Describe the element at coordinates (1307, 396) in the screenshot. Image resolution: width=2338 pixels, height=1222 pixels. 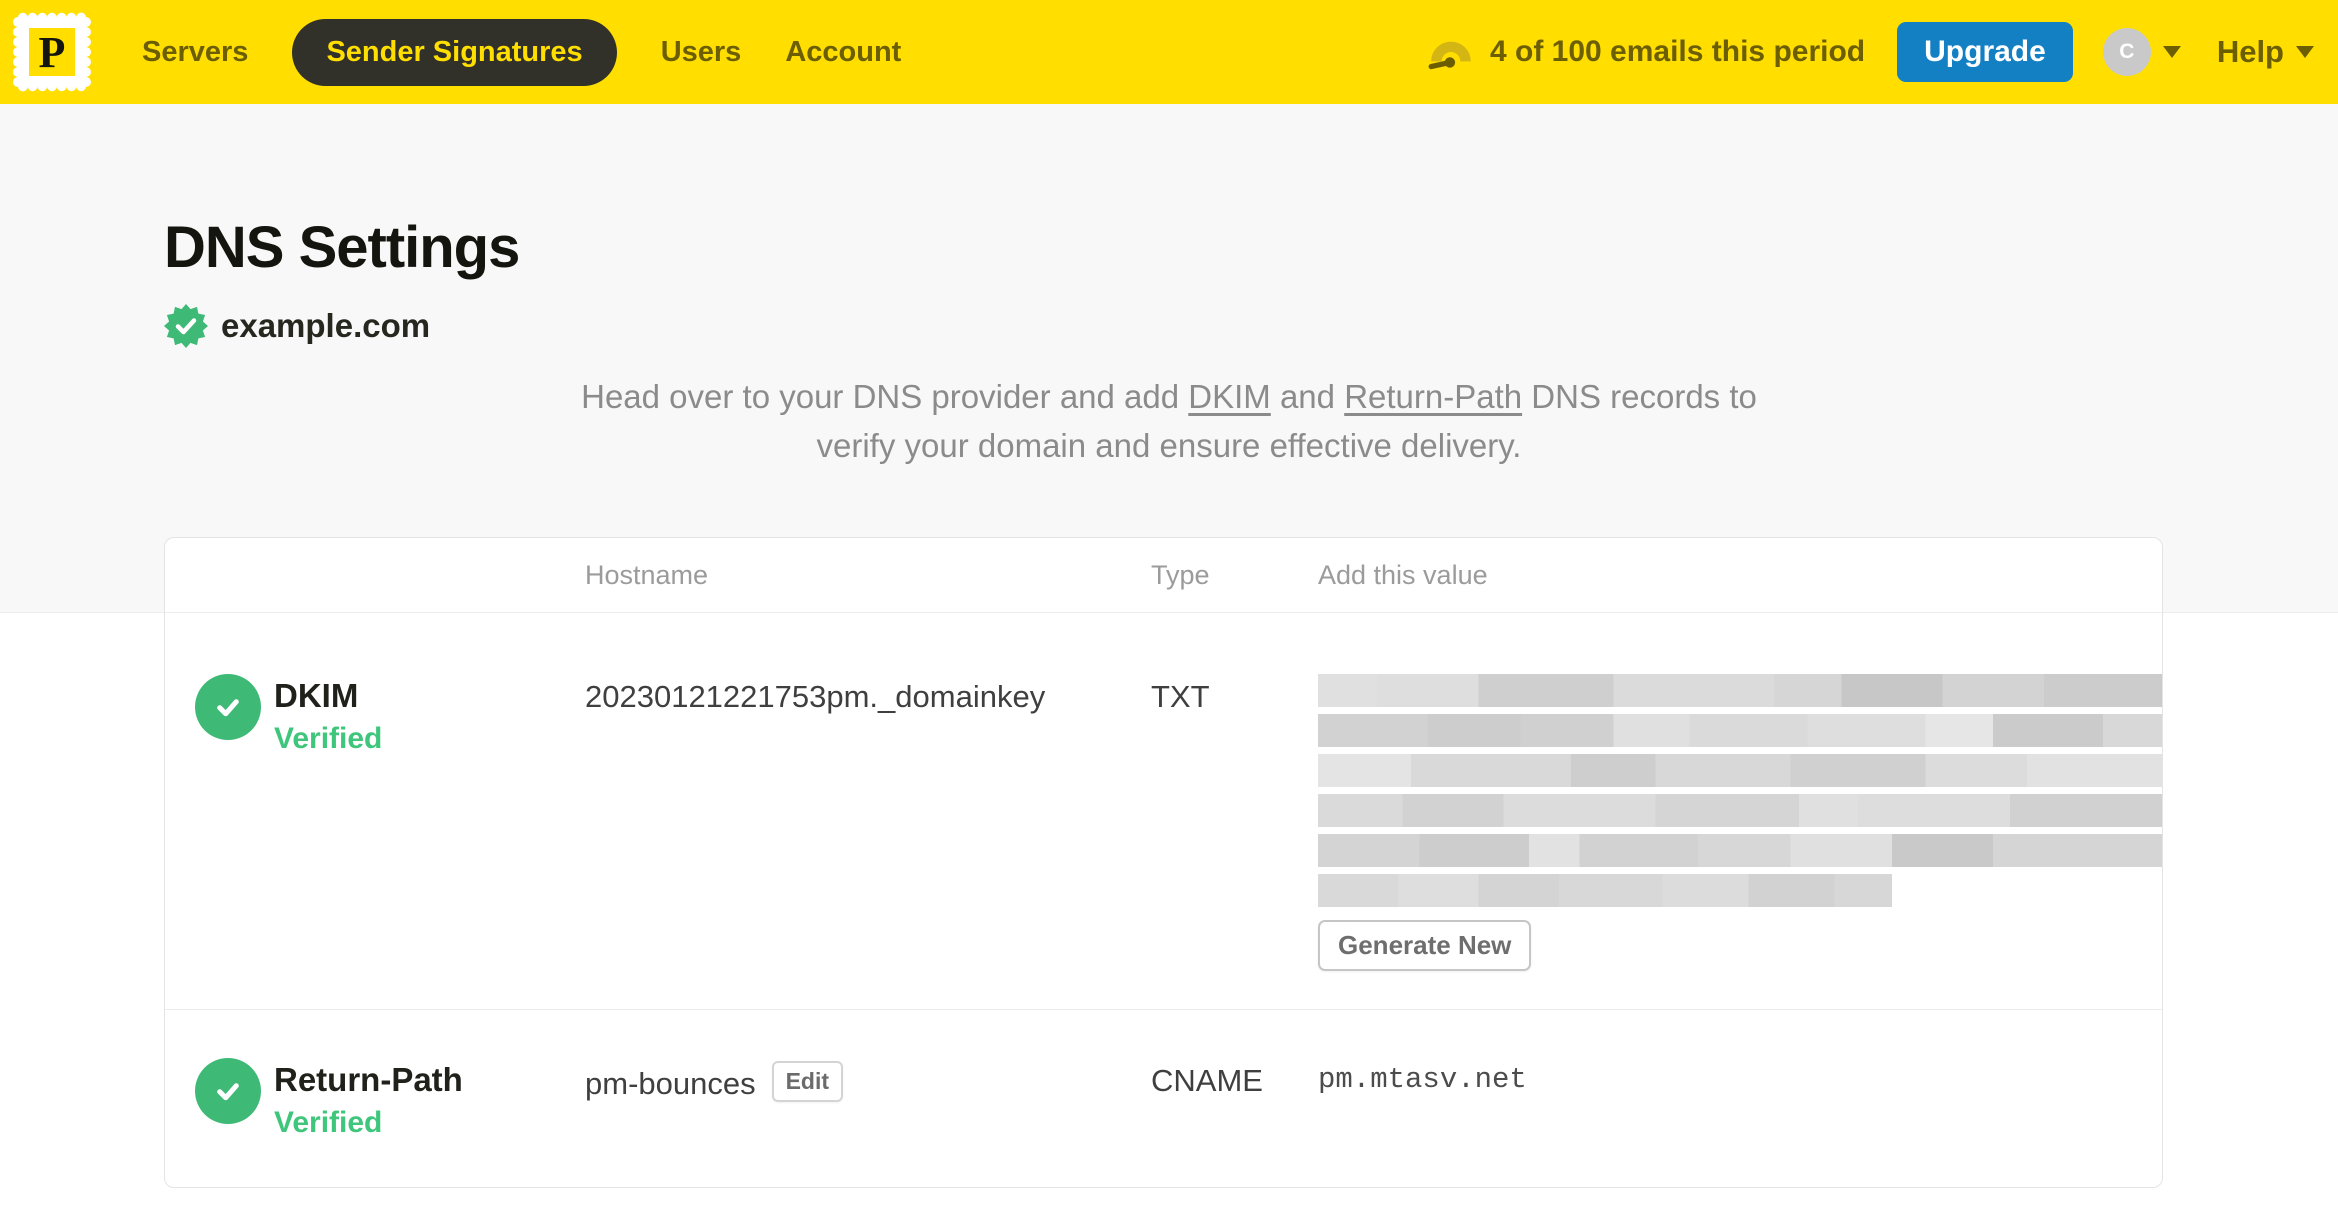
I see `description-text: and` at that location.